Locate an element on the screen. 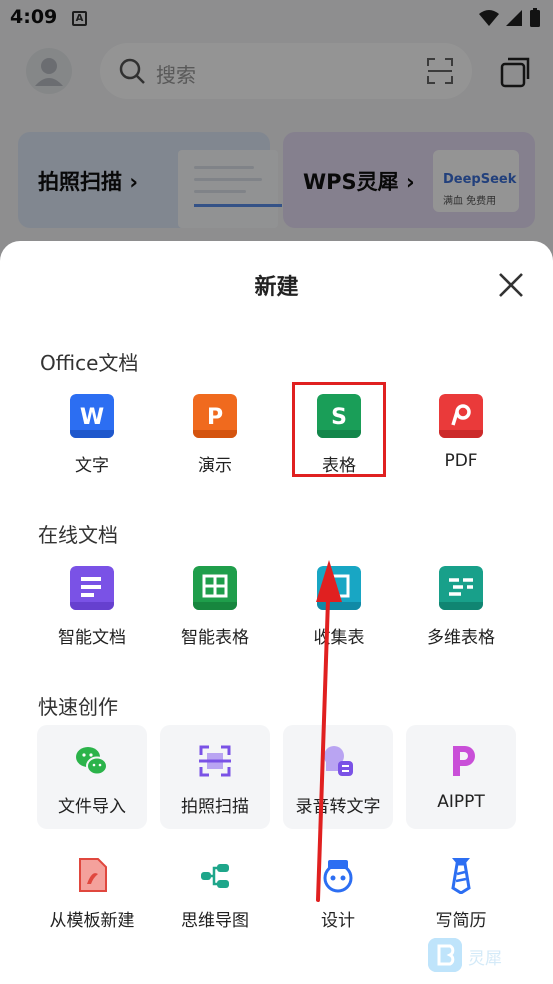  watermark: 灵犀 is located at coordinates (478, 955).